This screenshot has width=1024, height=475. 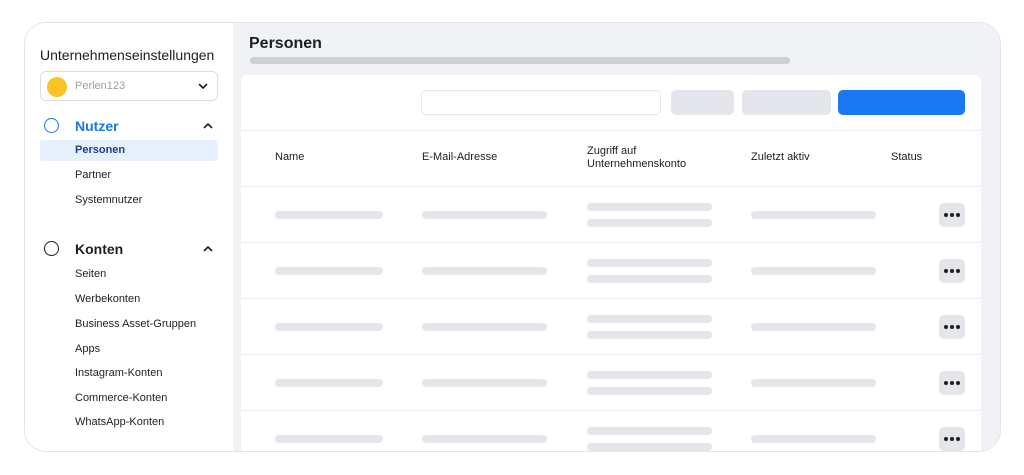 I want to click on sidebar-item-whatsapp-konten: WhatsApp-Konten, so click(x=129, y=422).